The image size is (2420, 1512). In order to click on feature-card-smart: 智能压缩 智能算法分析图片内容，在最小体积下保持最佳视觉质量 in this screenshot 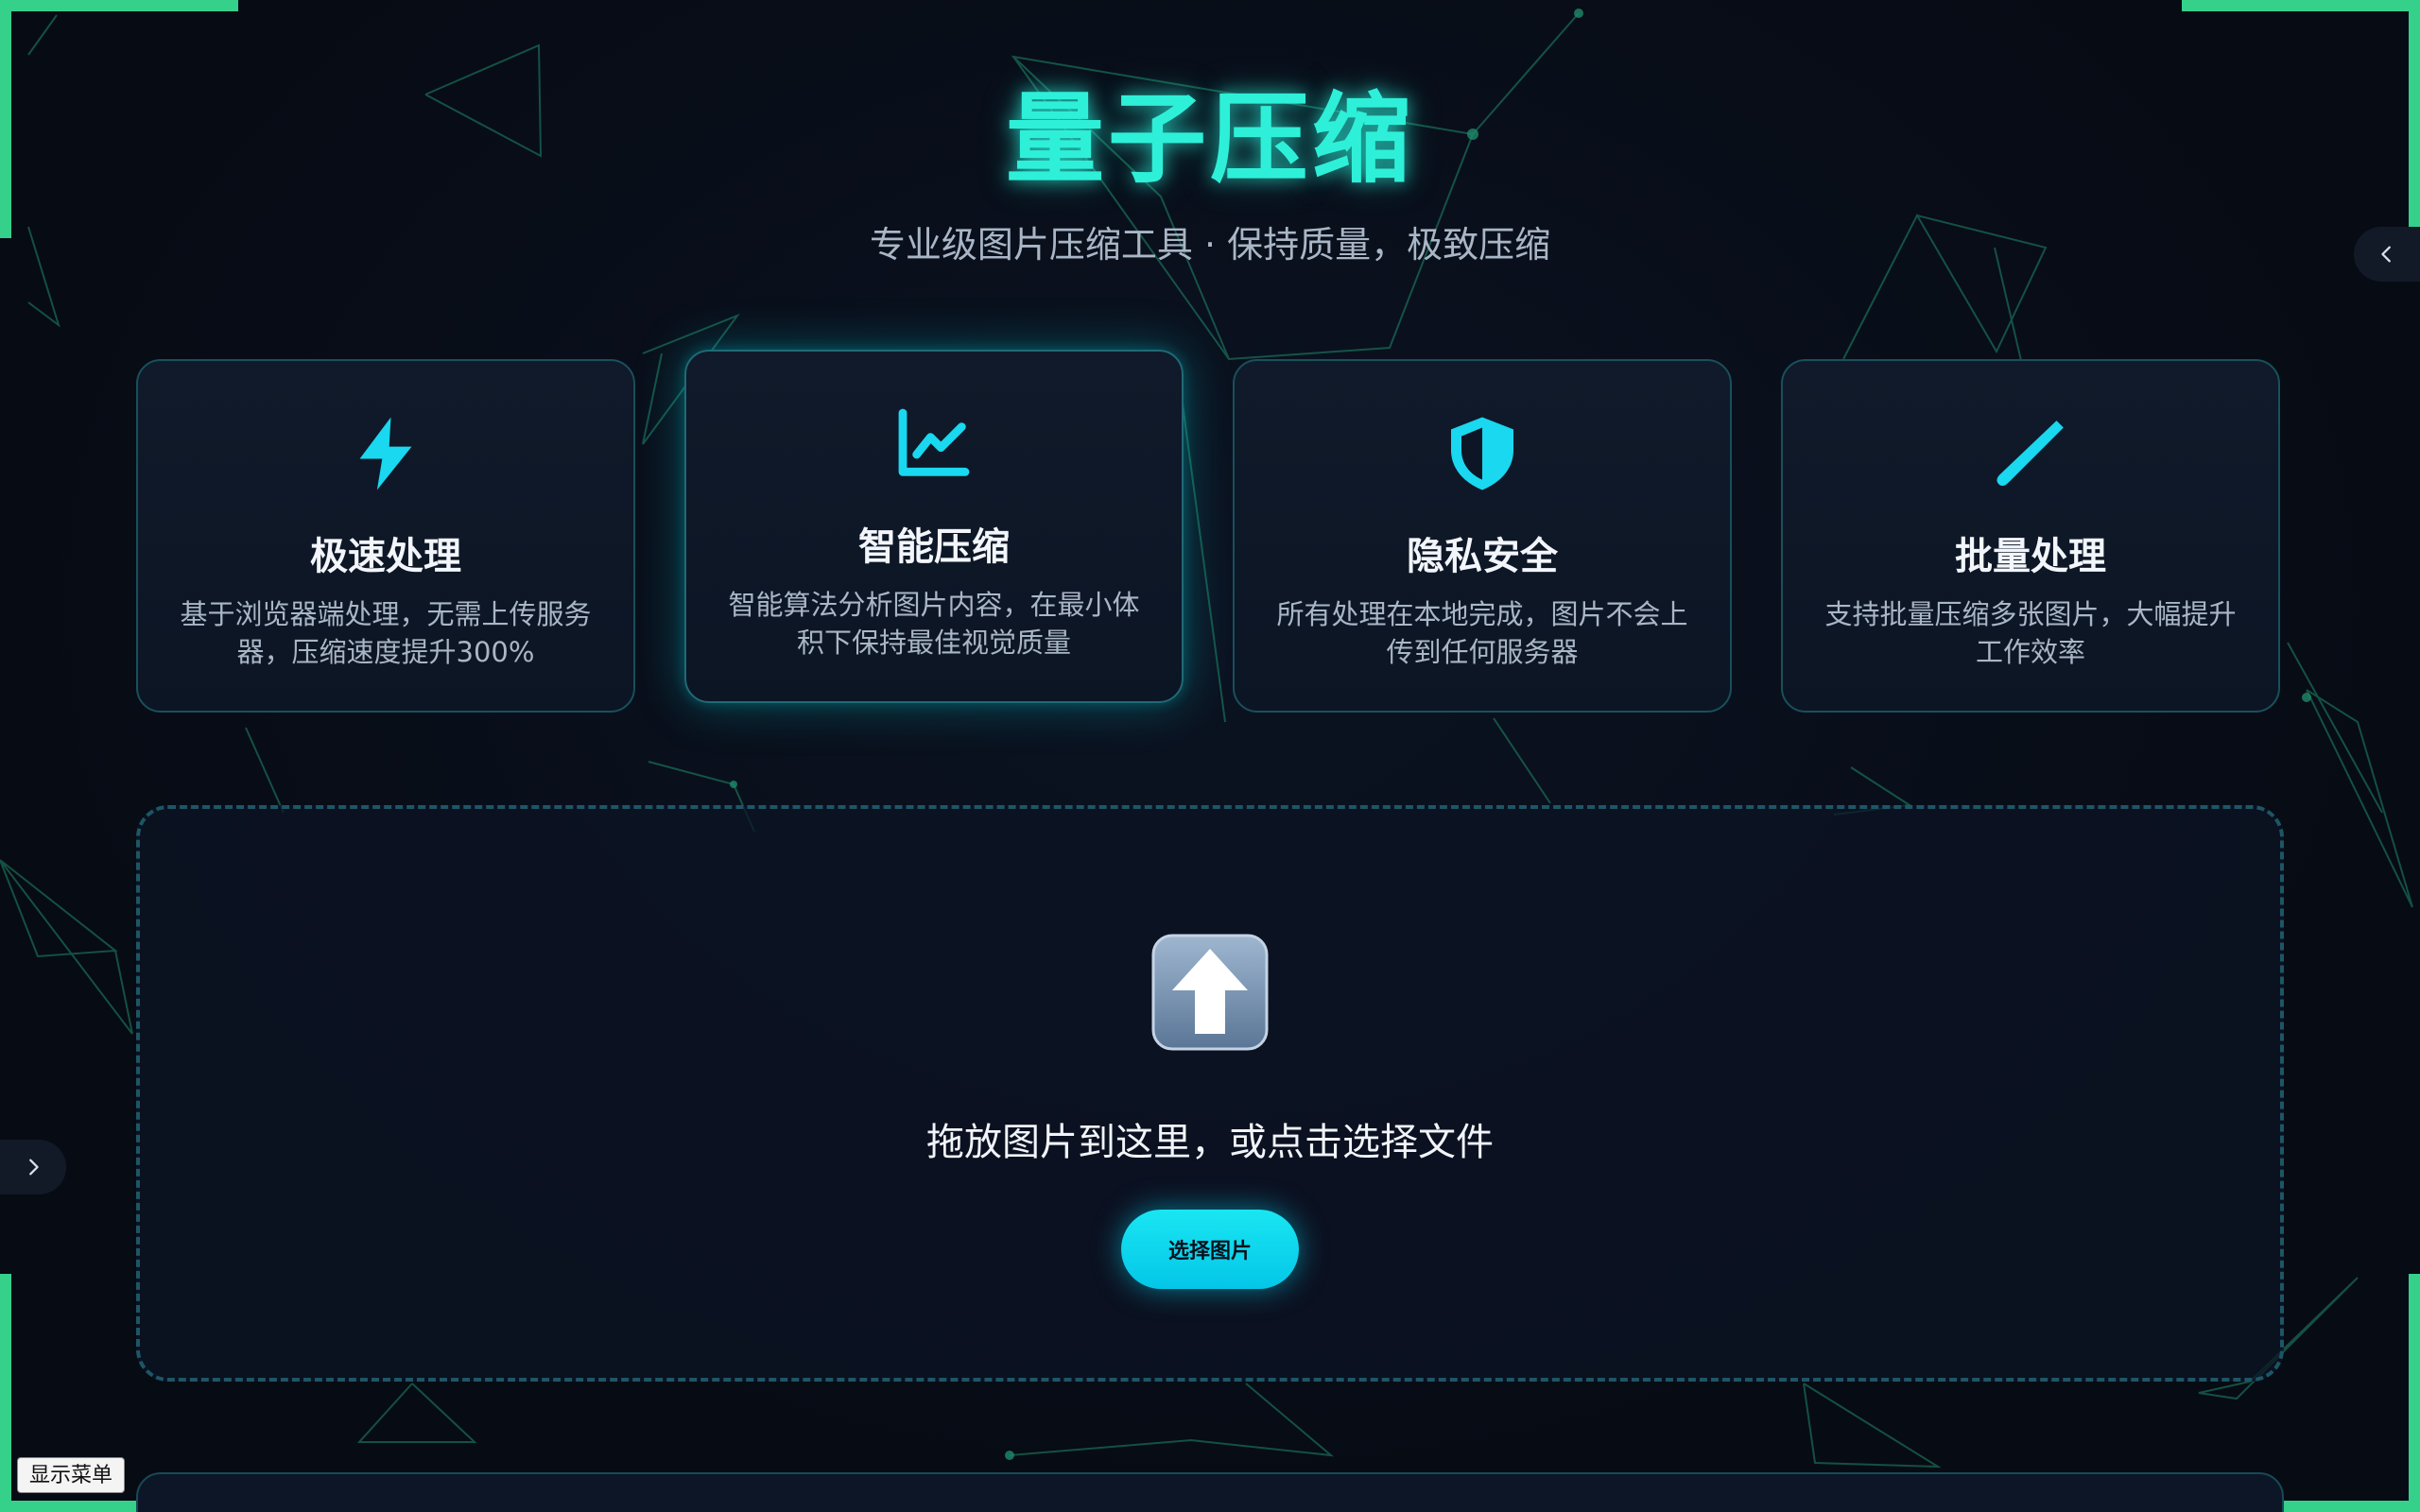, I will do `click(934, 526)`.